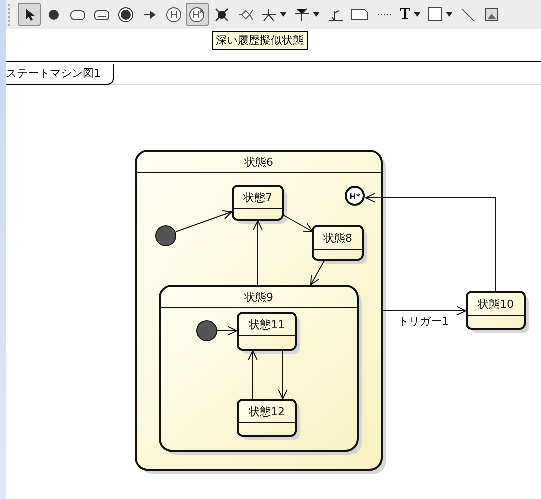  Describe the element at coordinates (78, 14) in the screenshot. I see `rounded-rectangle-icon` at that location.